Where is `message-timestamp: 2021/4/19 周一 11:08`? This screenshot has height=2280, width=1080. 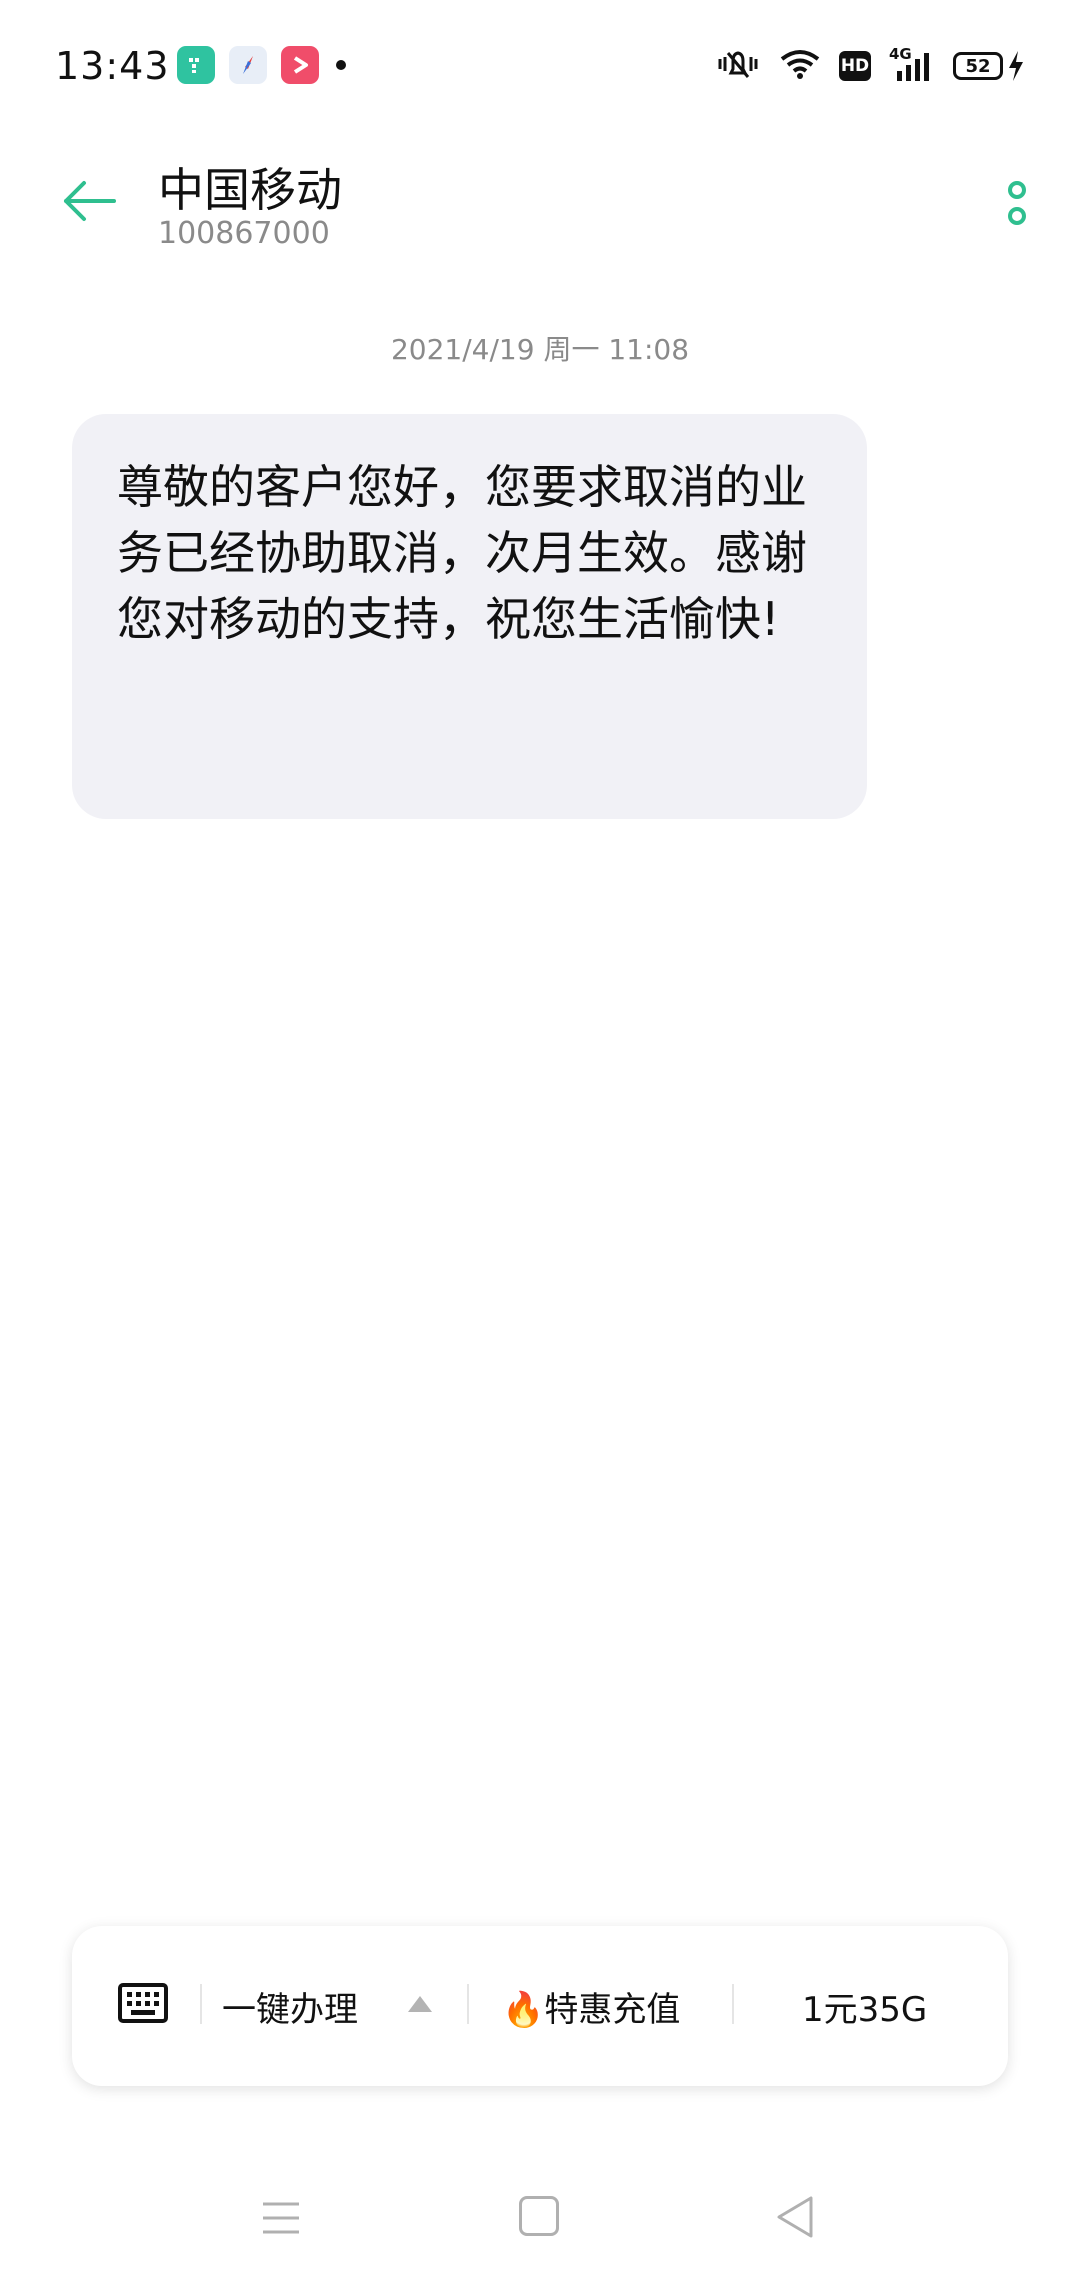 message-timestamp: 2021/4/19 周一 11:08 is located at coordinates (540, 349).